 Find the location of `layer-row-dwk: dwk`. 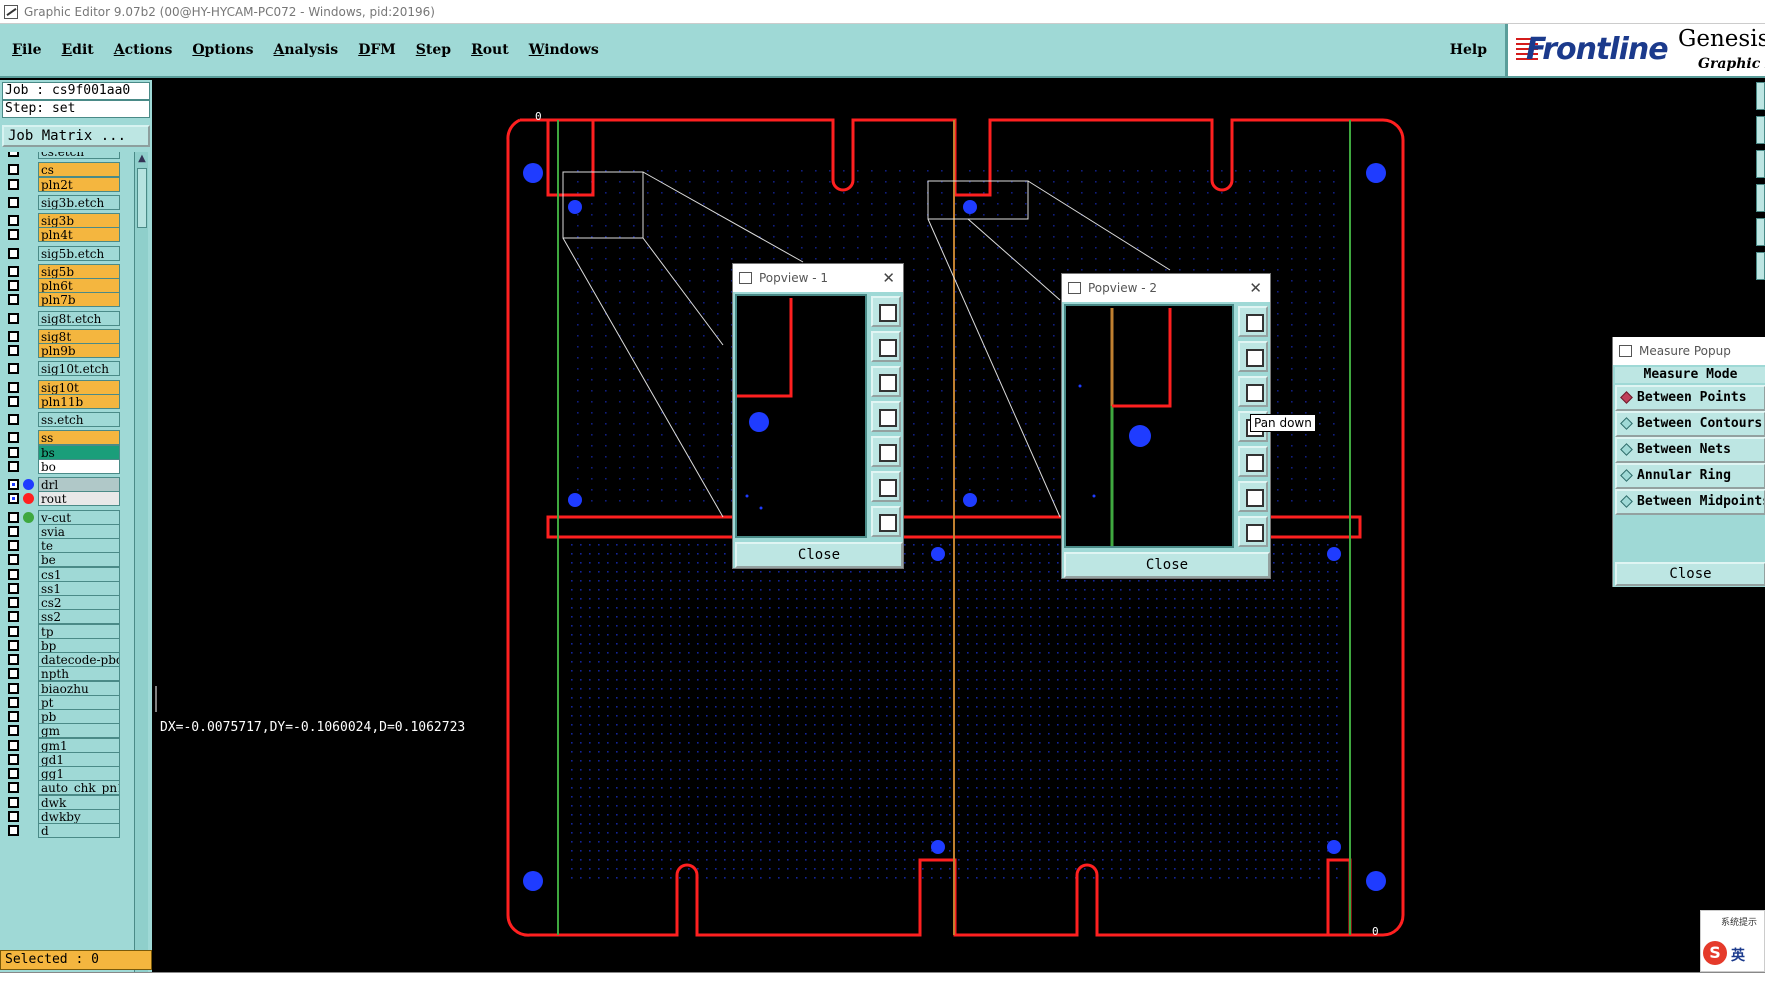

layer-row-dwk: dwk is located at coordinates (67, 802).